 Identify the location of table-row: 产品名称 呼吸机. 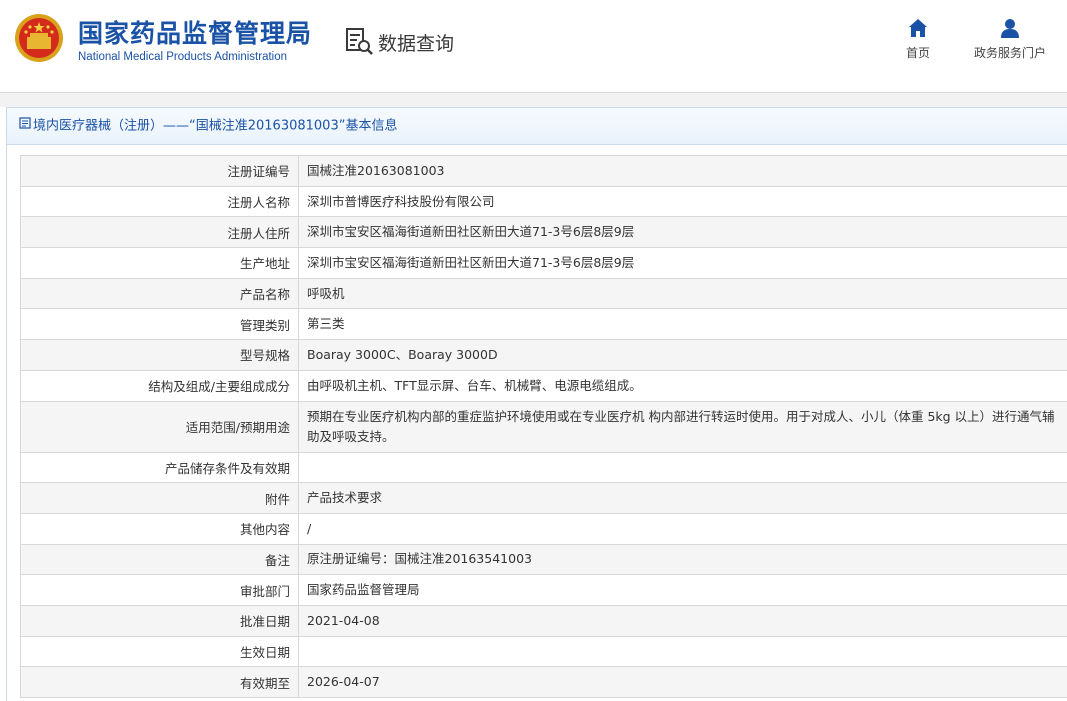
(544, 294).